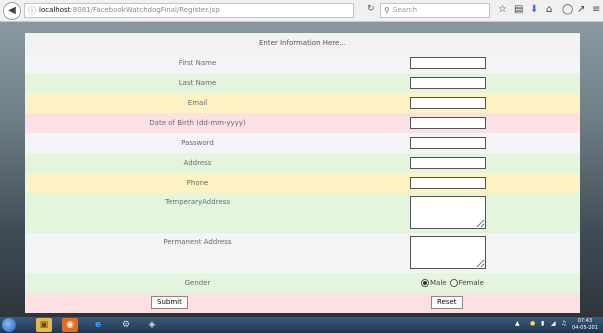 This screenshot has height=333, width=603. What do you see at coordinates (448, 183) in the screenshot?
I see `phone-input` at bounding box center [448, 183].